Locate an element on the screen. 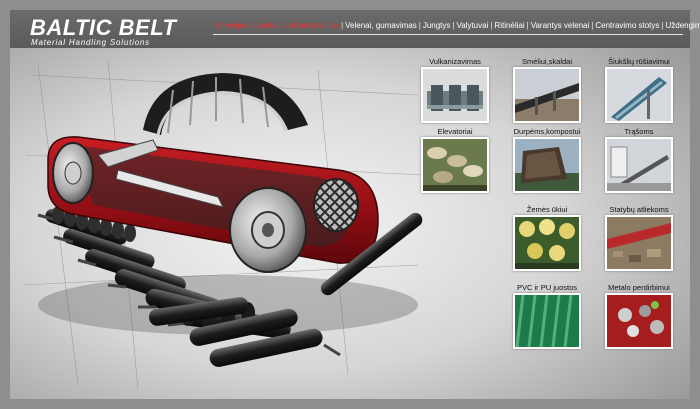  category-label: Šiukšlių rūšiavimui is located at coordinates (639, 61).